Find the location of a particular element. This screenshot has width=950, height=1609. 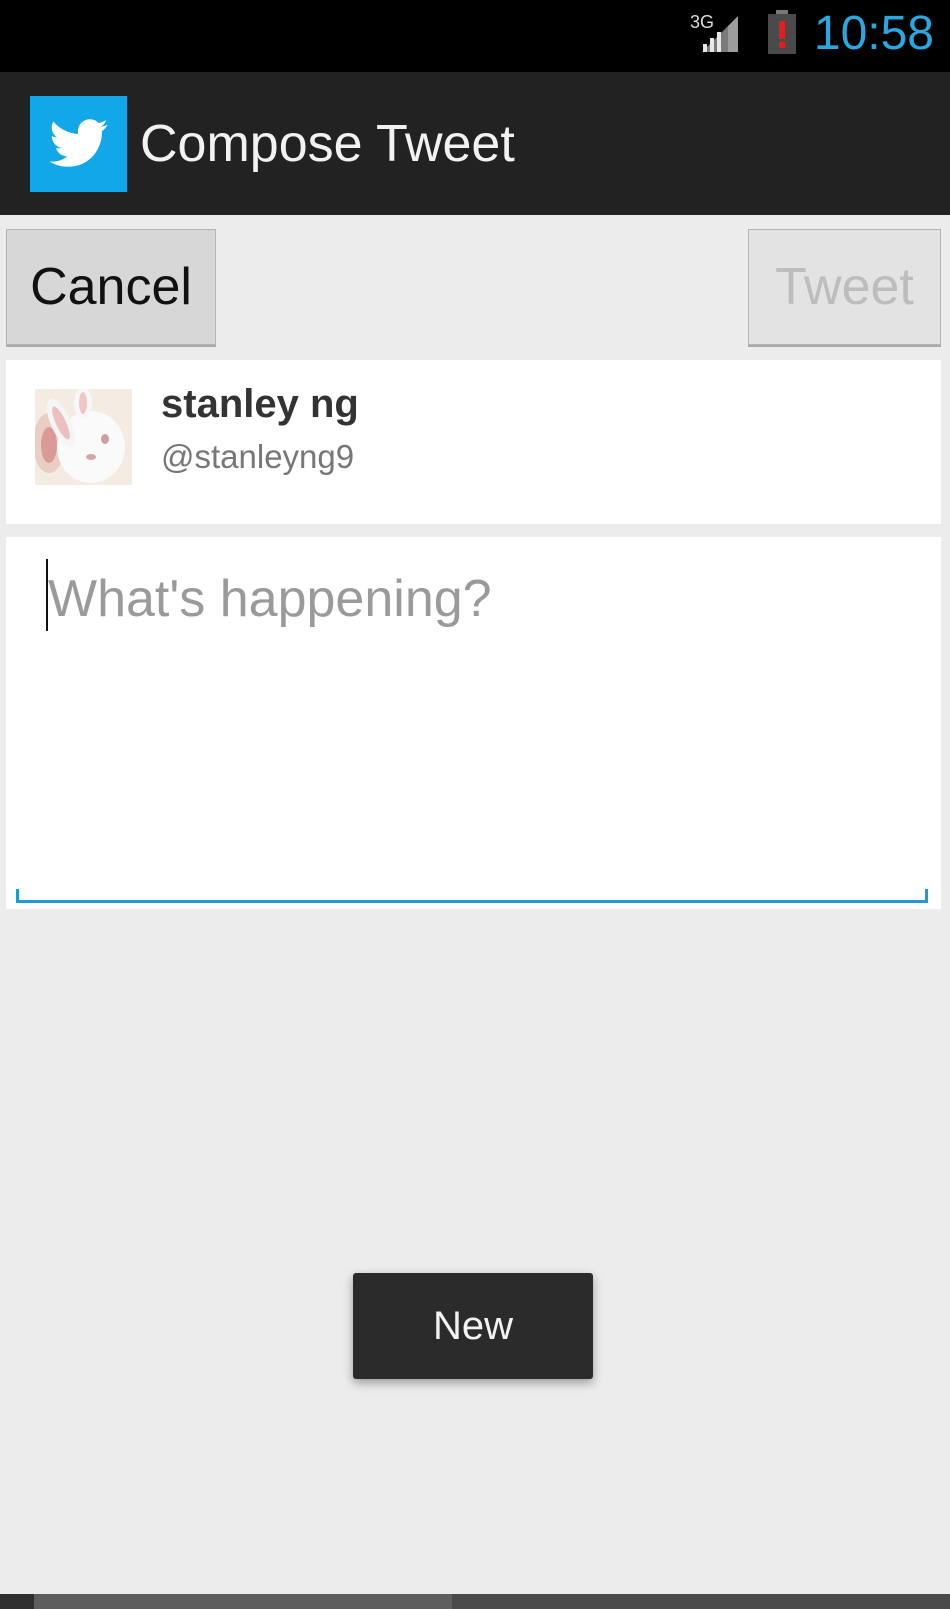

rabbit-avatar is located at coordinates (83, 437).